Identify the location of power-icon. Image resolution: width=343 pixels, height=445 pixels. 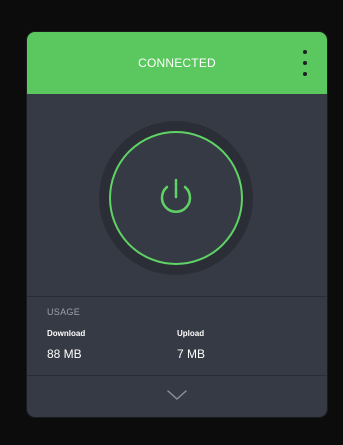
(176, 195).